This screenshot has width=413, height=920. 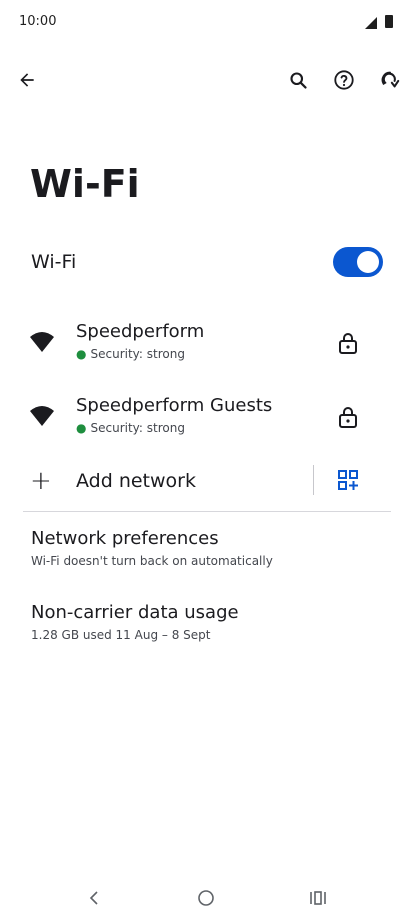 What do you see at coordinates (207, 511) in the screenshot?
I see `section-divider` at bounding box center [207, 511].